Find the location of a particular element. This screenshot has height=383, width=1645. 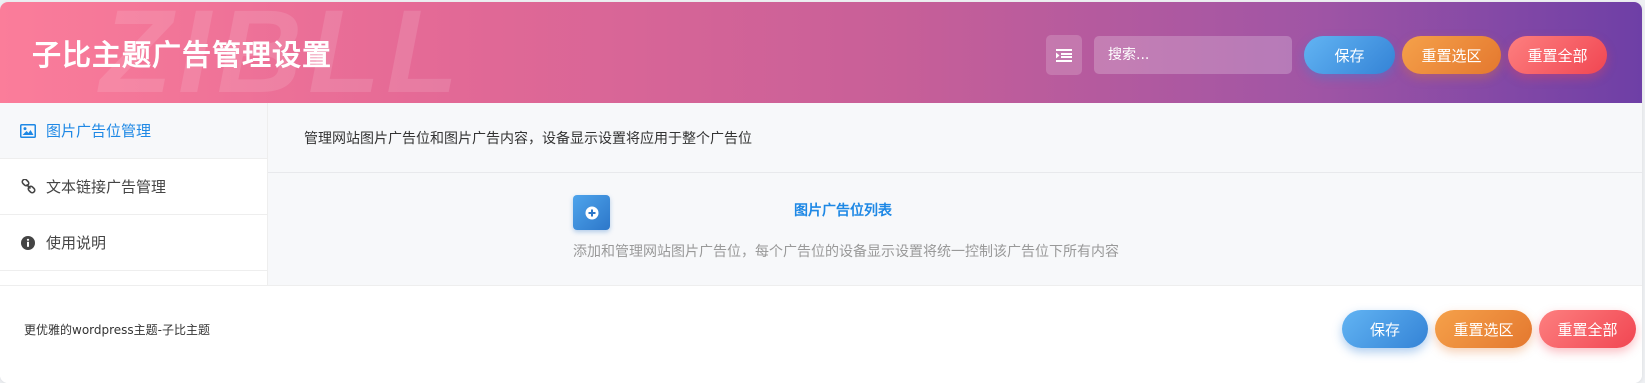

reset-all-button: 重置全部 is located at coordinates (1557, 55).